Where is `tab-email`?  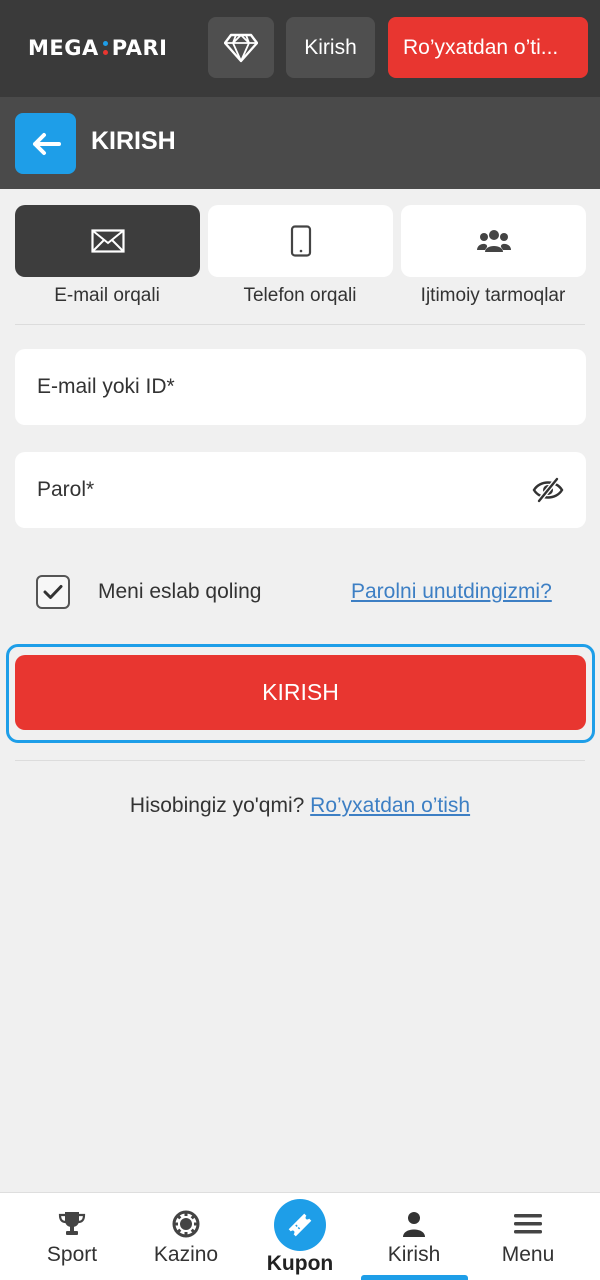 tab-email is located at coordinates (107, 241).